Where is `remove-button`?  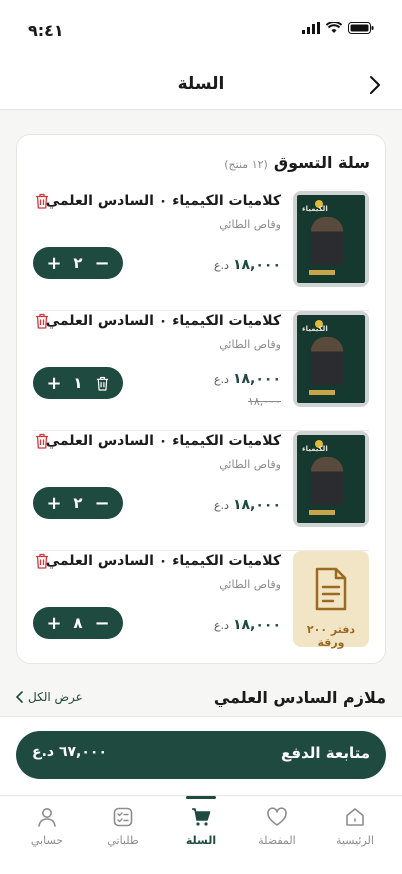 remove-button is located at coordinates (102, 383).